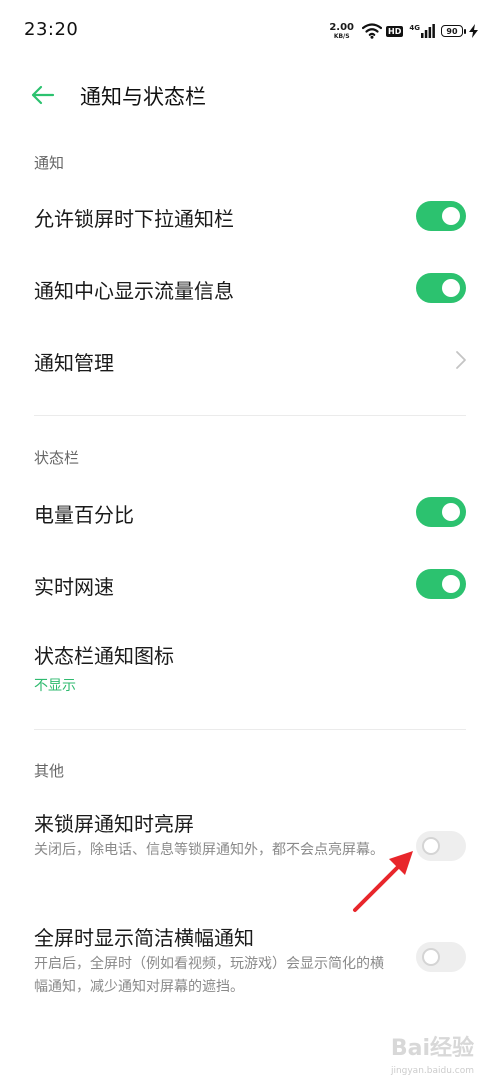 The image size is (500, 1084). I want to click on status-bar: 23:20 2.00 KB/S HD 4G 90, so click(250, 31).